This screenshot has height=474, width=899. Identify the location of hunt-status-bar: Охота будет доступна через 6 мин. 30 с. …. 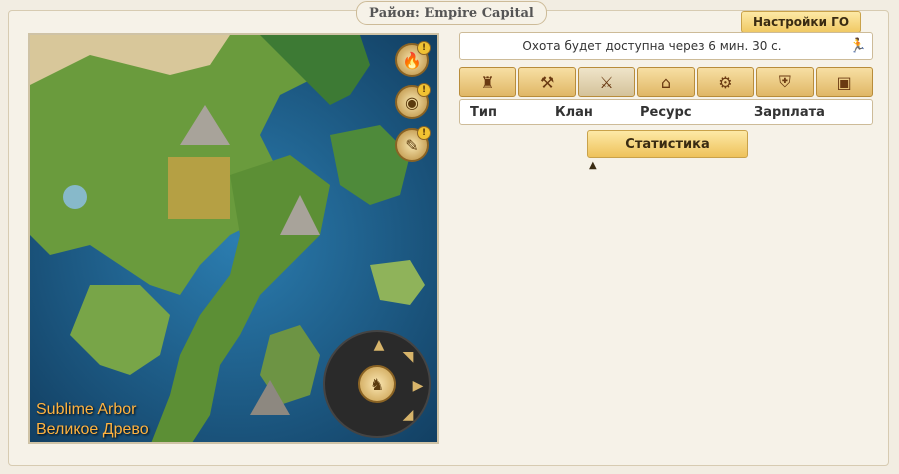
(666, 46).